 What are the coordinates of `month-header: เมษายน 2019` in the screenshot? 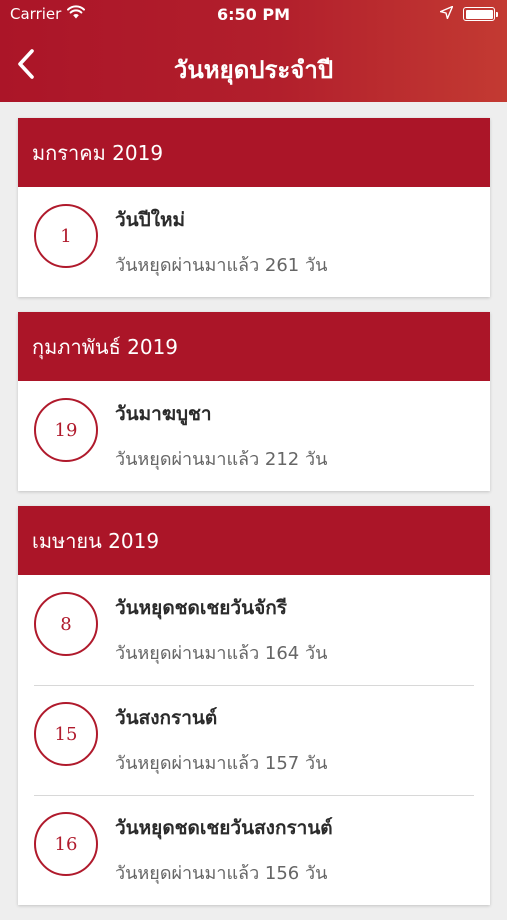 It's located at (254, 540).